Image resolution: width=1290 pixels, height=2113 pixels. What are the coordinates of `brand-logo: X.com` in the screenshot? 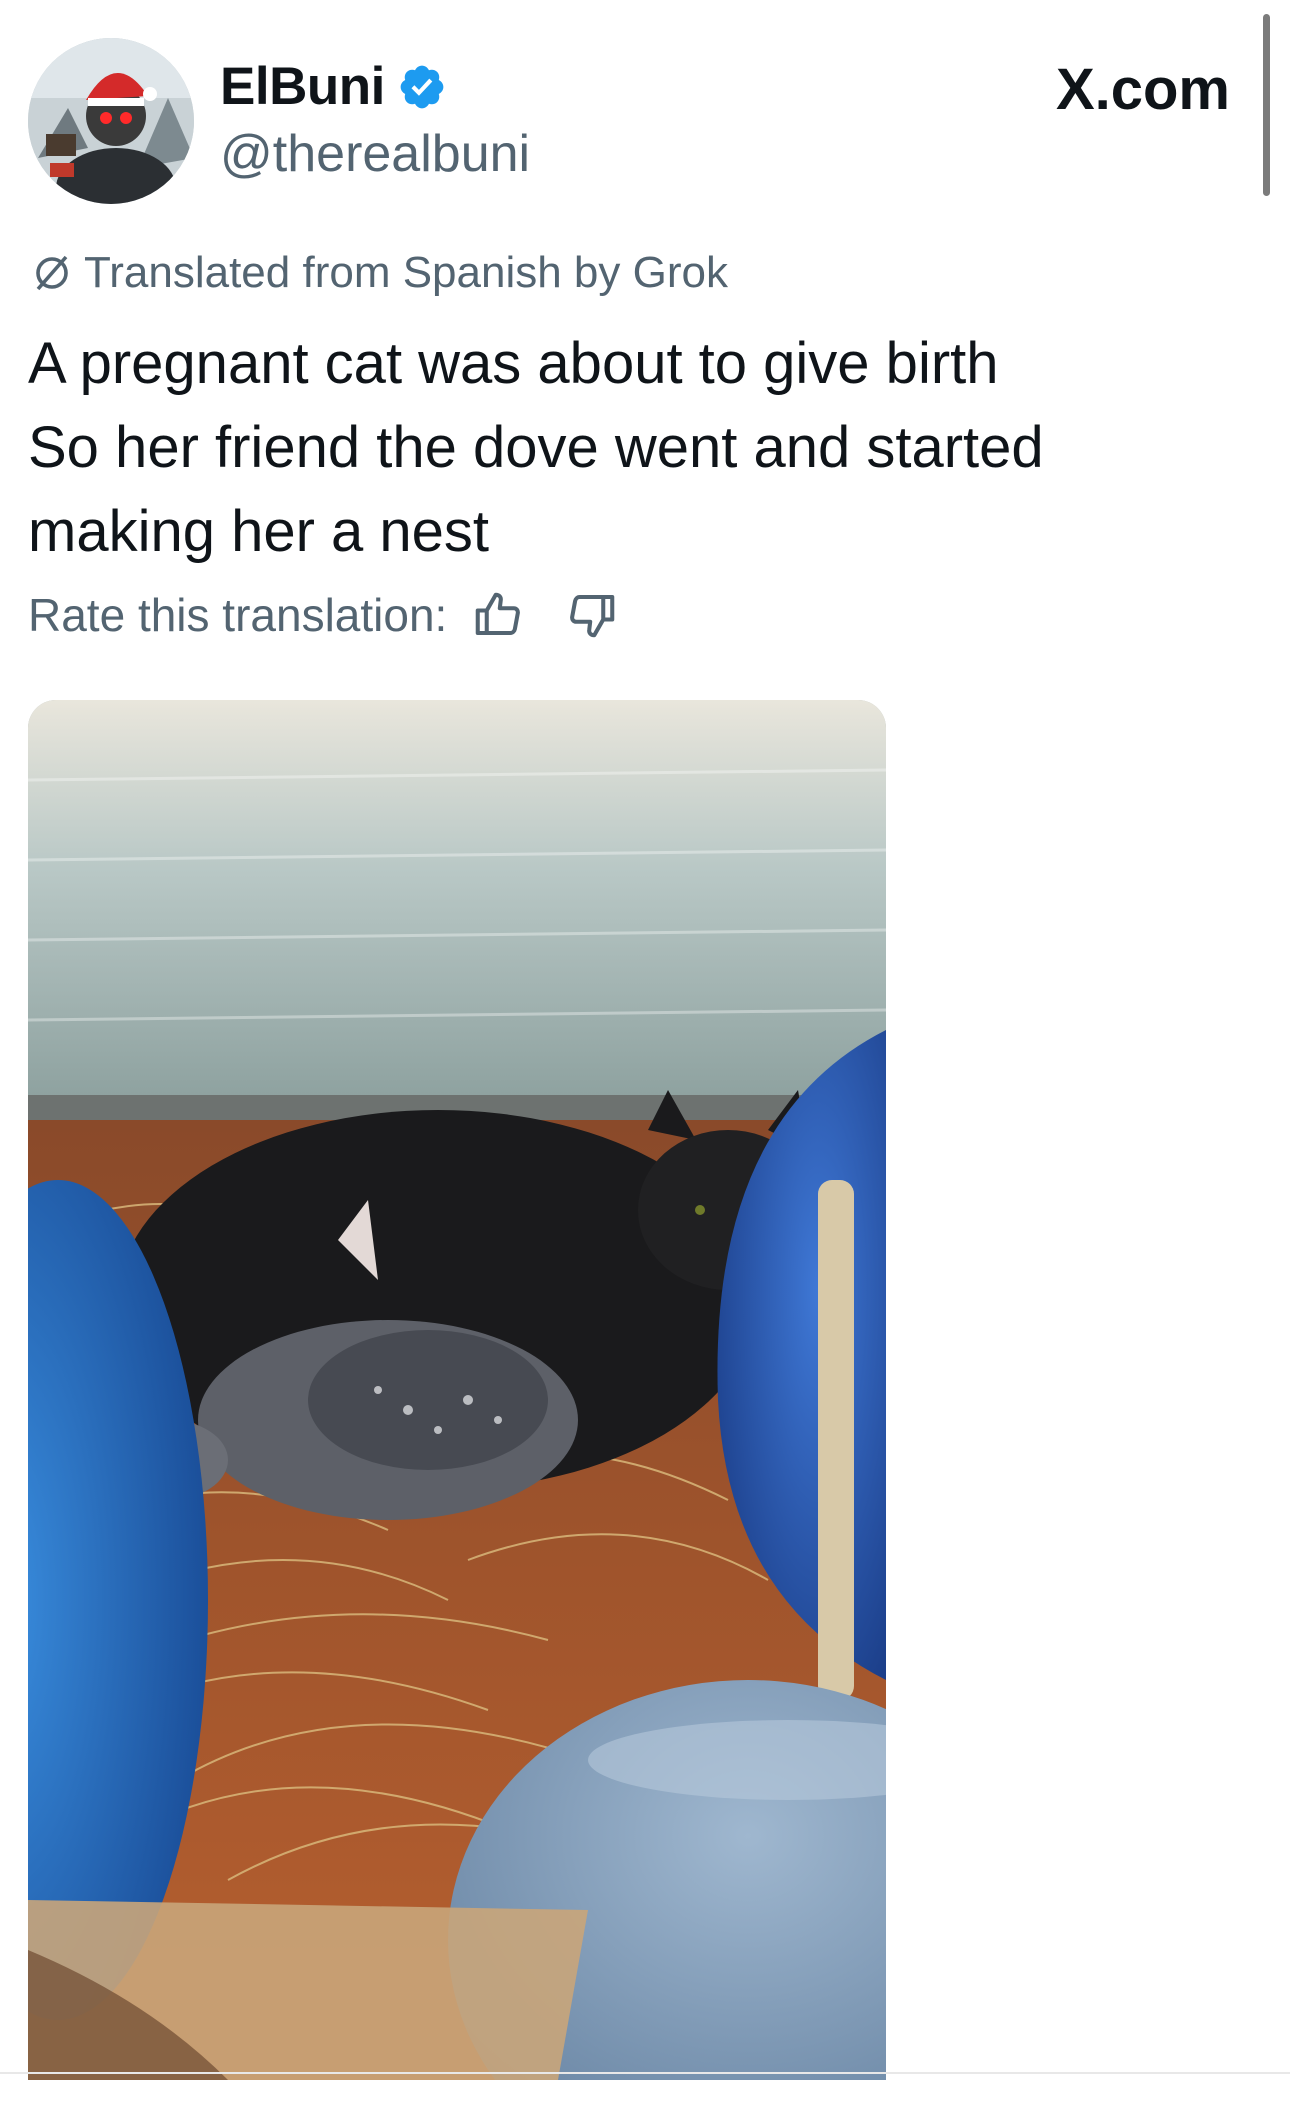 It's located at (1143, 89).